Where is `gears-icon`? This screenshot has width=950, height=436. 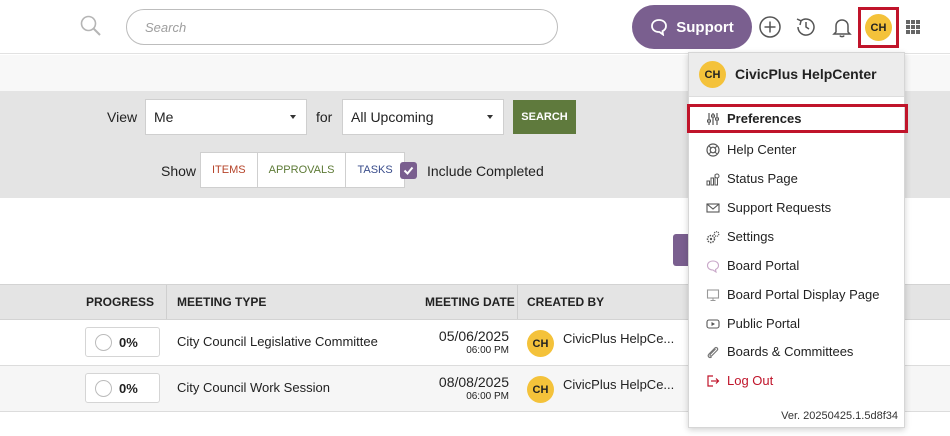 gears-icon is located at coordinates (713, 236).